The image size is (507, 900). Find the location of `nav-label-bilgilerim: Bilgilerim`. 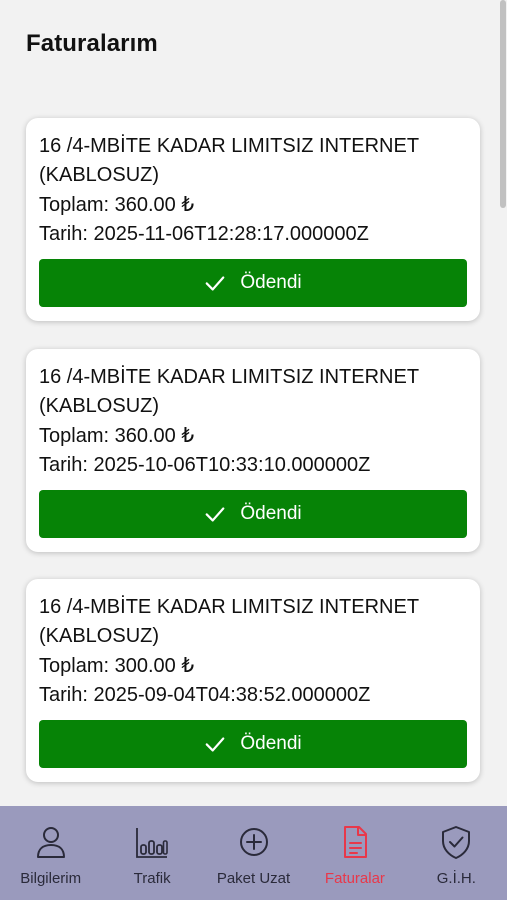

nav-label-bilgilerim: Bilgilerim is located at coordinates (51, 878).